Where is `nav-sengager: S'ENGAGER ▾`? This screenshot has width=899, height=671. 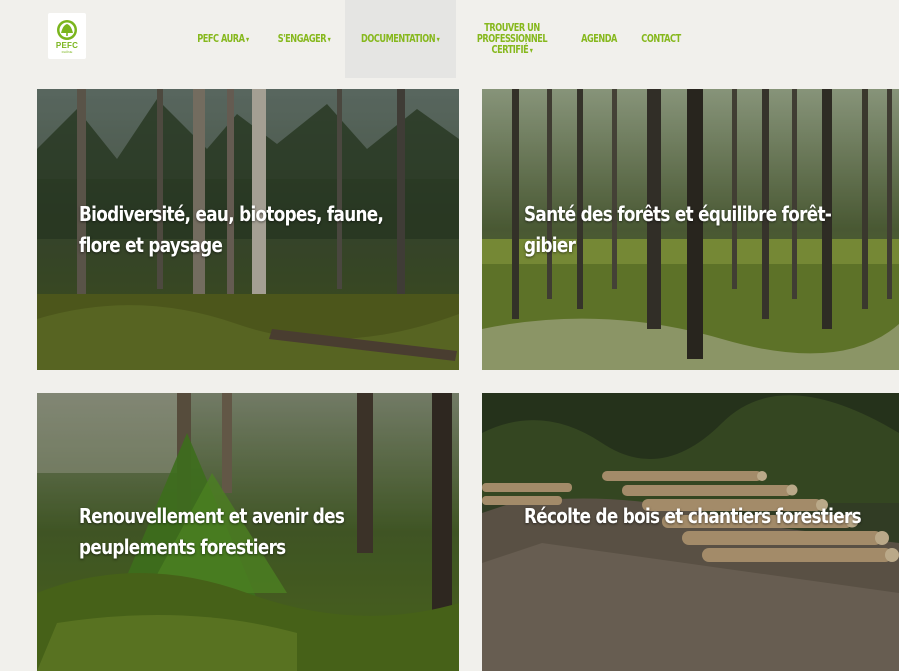 nav-sengager: S'ENGAGER ▾ is located at coordinates (304, 39).